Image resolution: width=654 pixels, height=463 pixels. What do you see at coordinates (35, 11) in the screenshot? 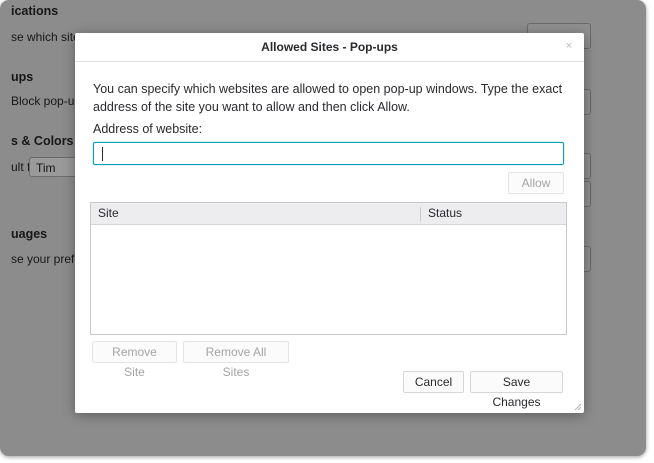
I see `bg-notifications-heading: ications` at bounding box center [35, 11].